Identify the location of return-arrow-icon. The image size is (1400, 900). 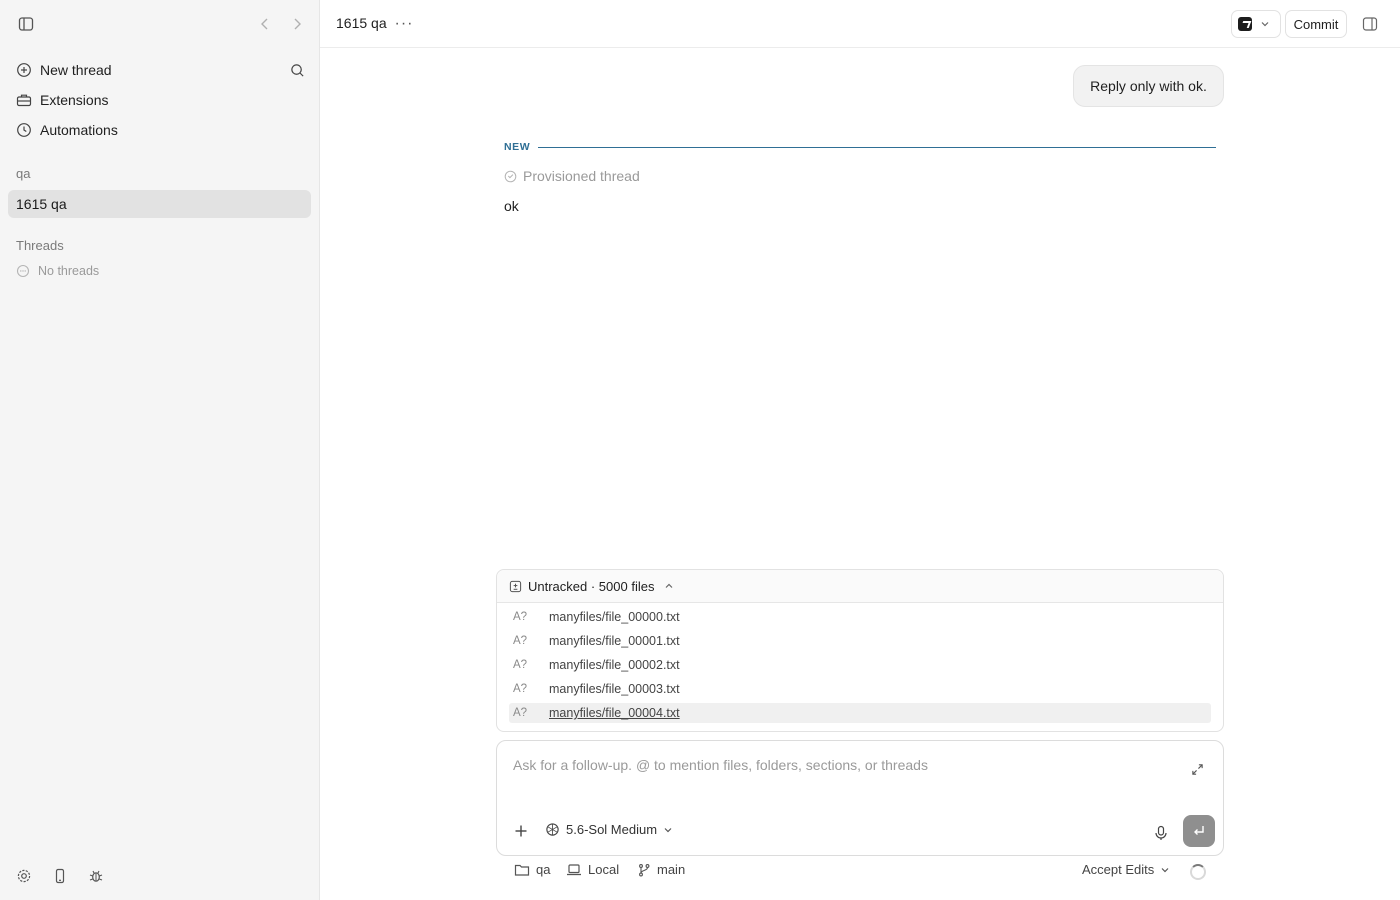
(1199, 830).